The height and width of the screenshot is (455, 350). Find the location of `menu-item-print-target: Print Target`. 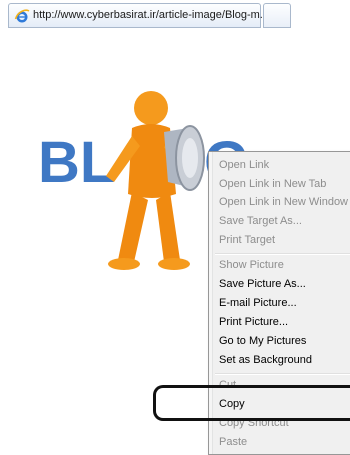

menu-item-print-target: Print Target is located at coordinates (247, 240).